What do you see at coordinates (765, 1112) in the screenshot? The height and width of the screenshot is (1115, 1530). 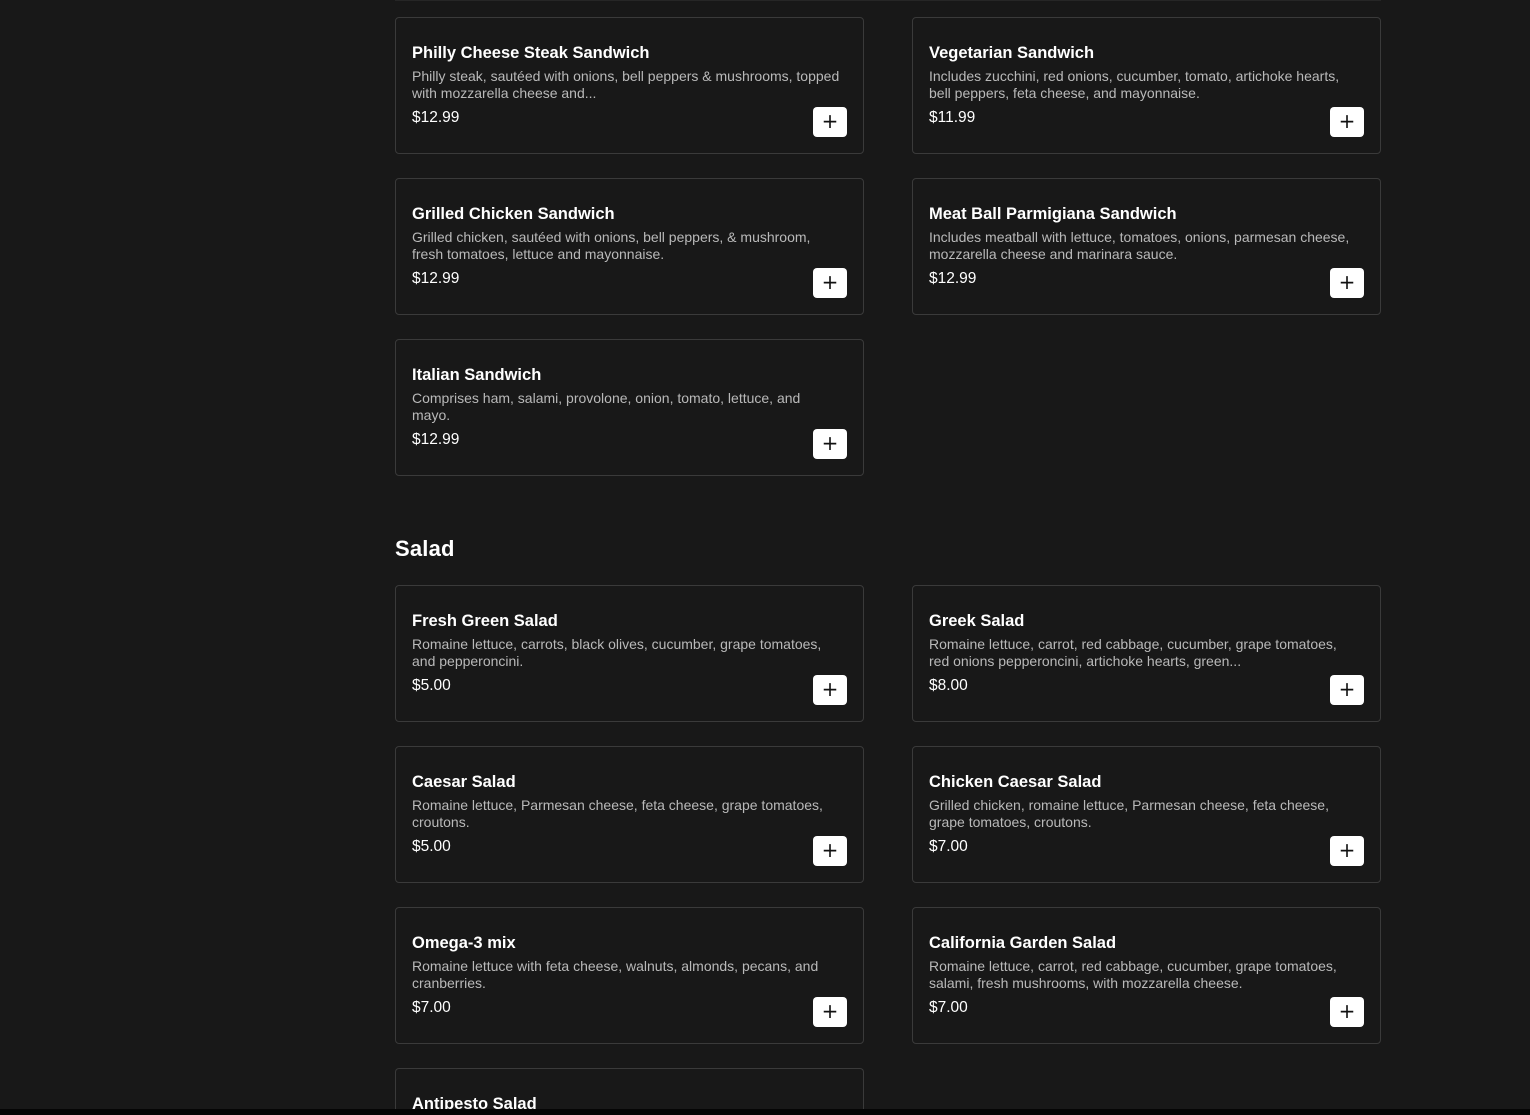 I see `bottom-edge-bar` at bounding box center [765, 1112].